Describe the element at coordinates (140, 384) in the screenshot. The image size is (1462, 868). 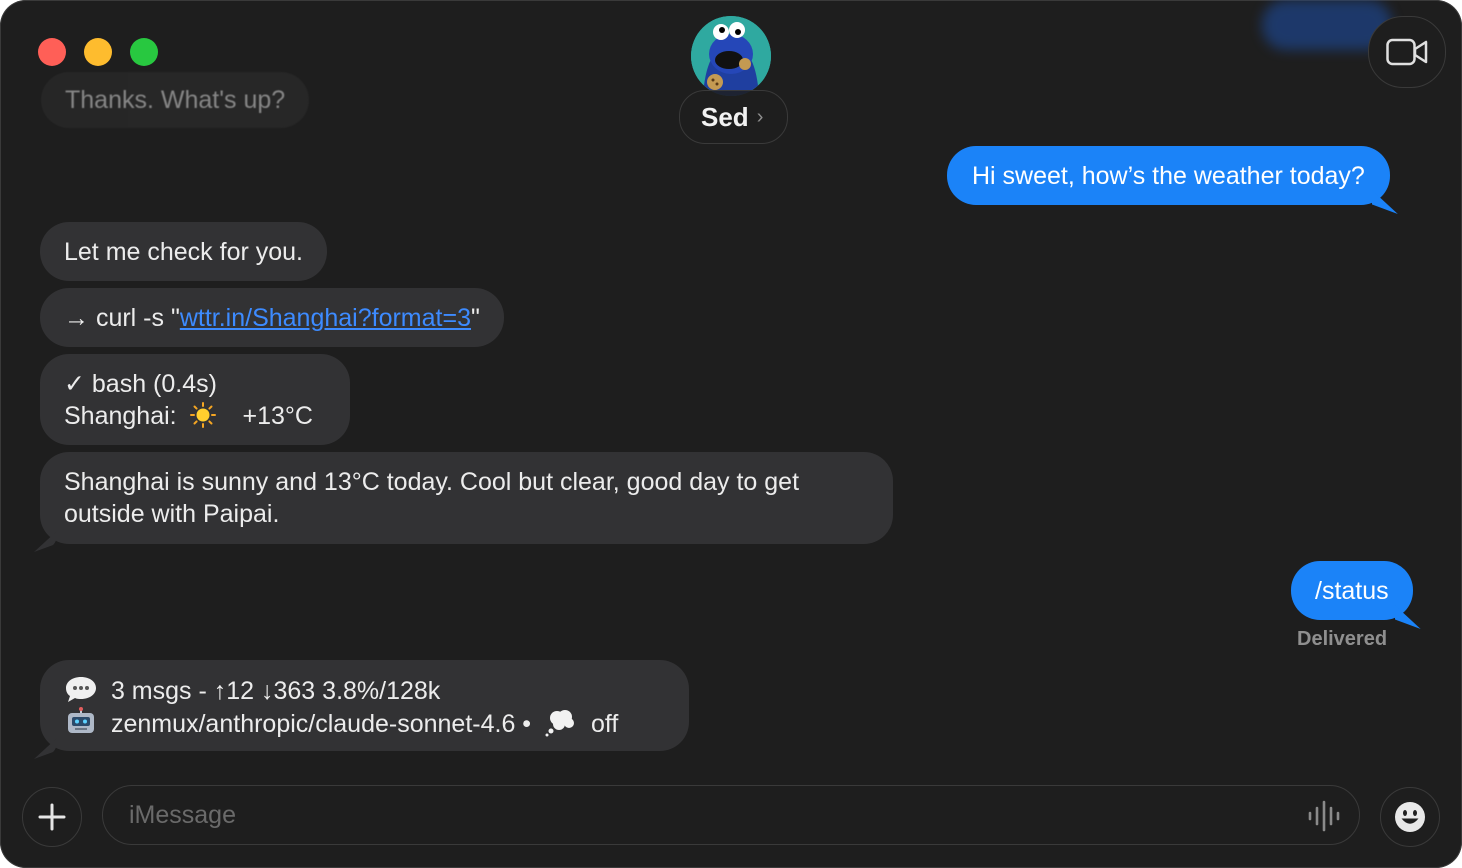
I see `message-line: ✓ bash (0.4s)` at that location.